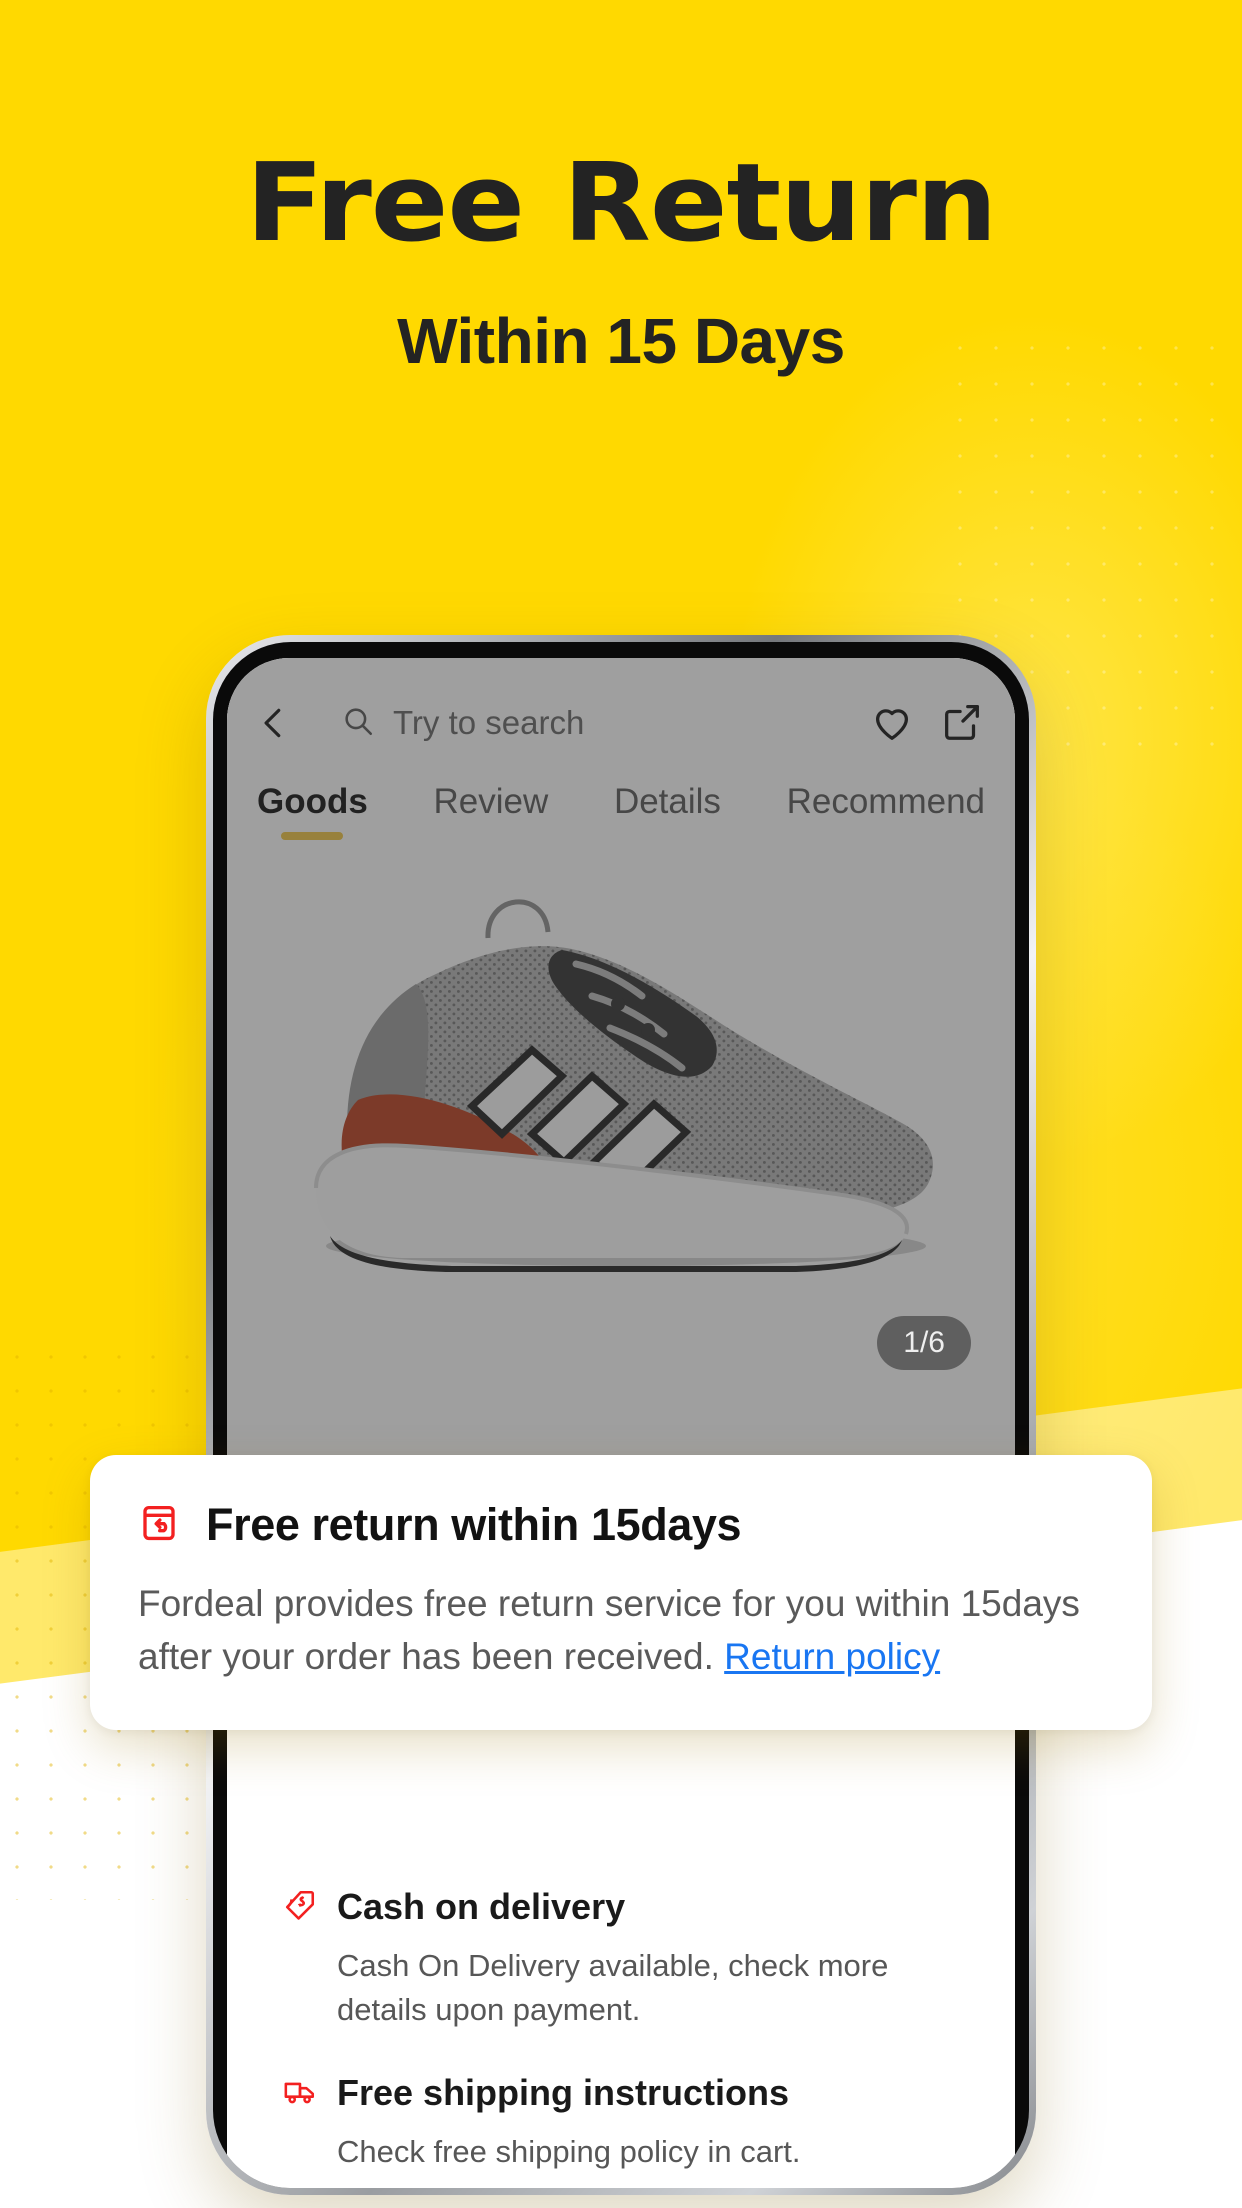  What do you see at coordinates (621, 341) in the screenshot?
I see `promo-subheadline: Within 15 Days` at bounding box center [621, 341].